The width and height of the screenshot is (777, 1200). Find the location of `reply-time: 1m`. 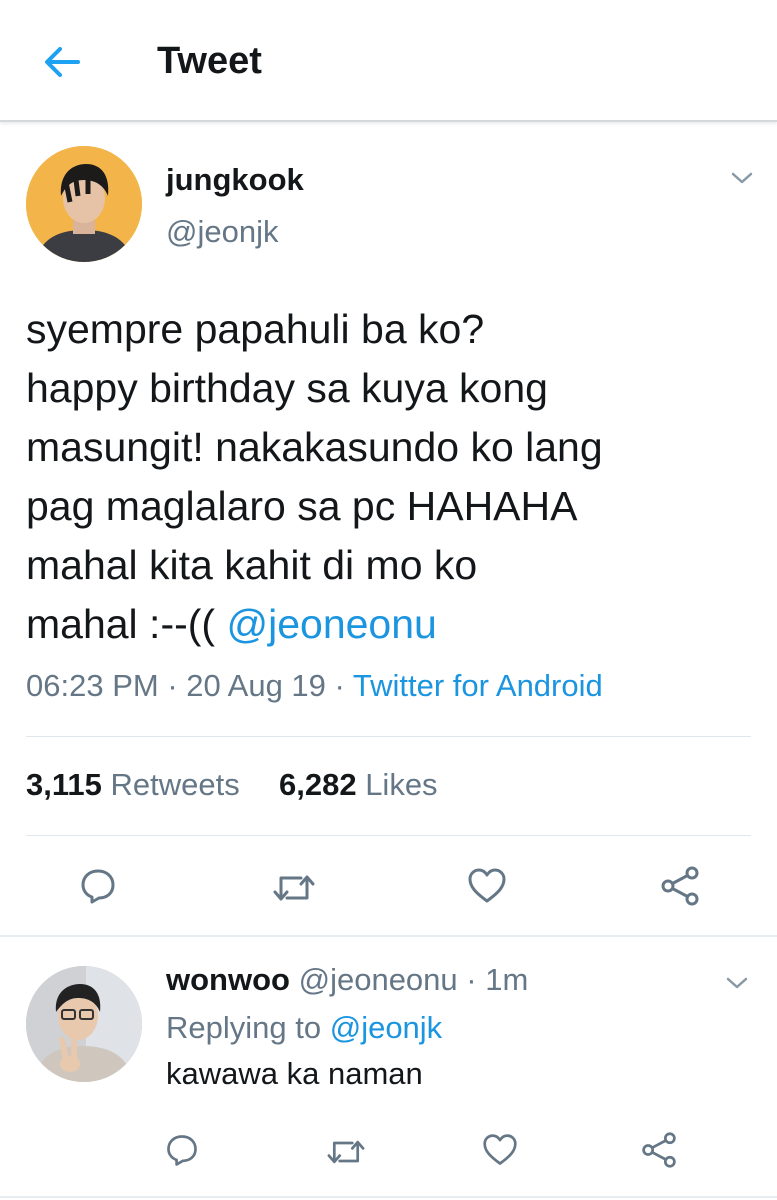

reply-time: 1m is located at coordinates (507, 979).